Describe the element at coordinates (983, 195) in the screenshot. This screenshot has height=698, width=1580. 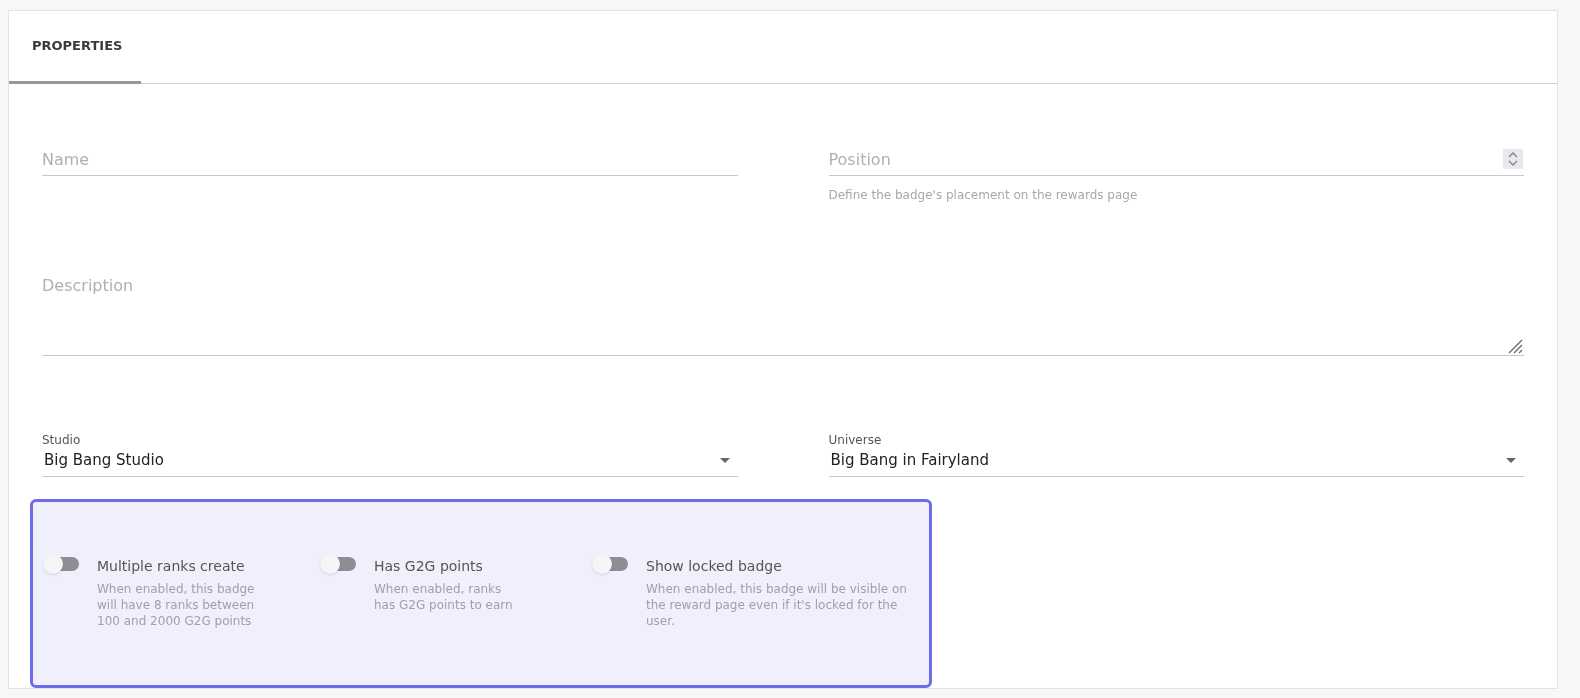
I see `helper-text: Define the badge's placement on the rewards page` at that location.